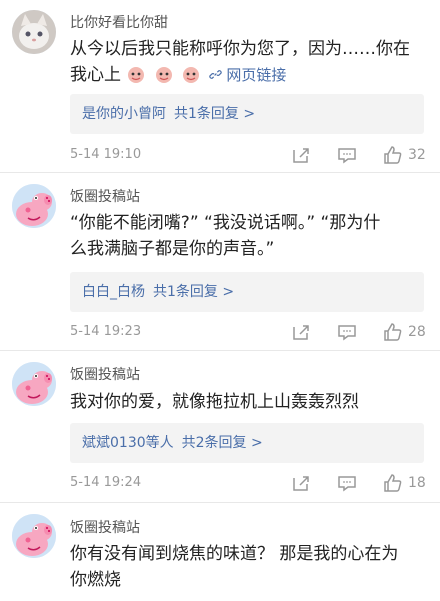 The height and width of the screenshot is (601, 440). Describe the element at coordinates (417, 155) in the screenshot. I see `like-count: 32` at that location.